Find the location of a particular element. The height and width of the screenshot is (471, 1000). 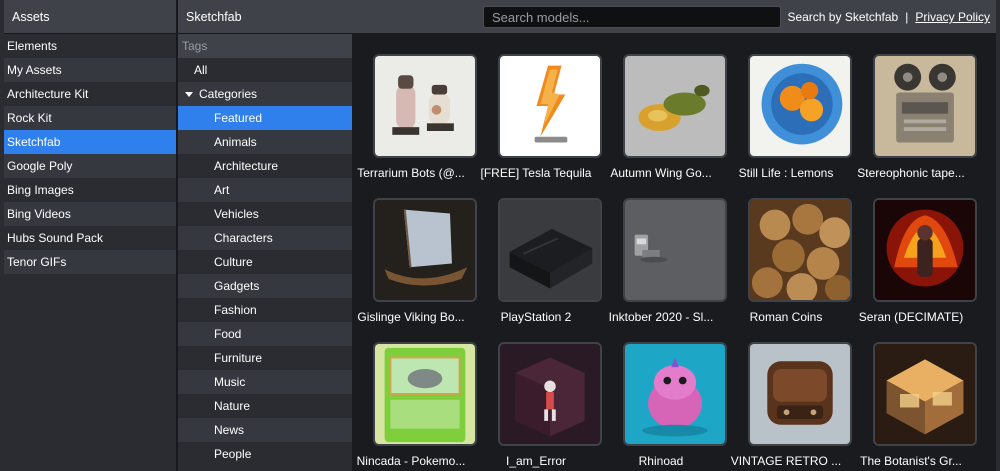

model-card: Seran (DECIMATE) is located at coordinates (914, 261).